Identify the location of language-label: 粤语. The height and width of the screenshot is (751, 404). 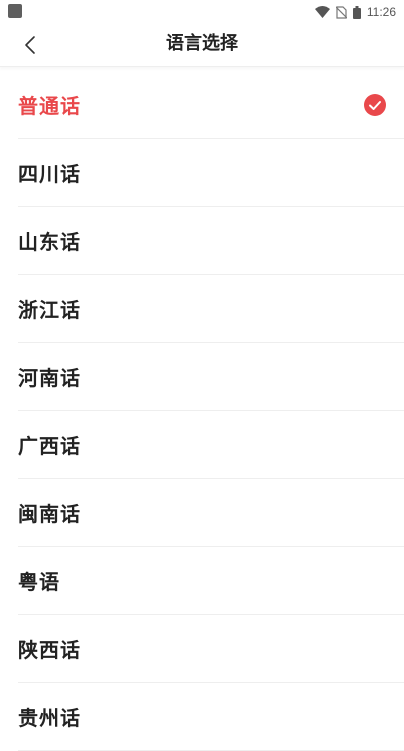
(39, 582).